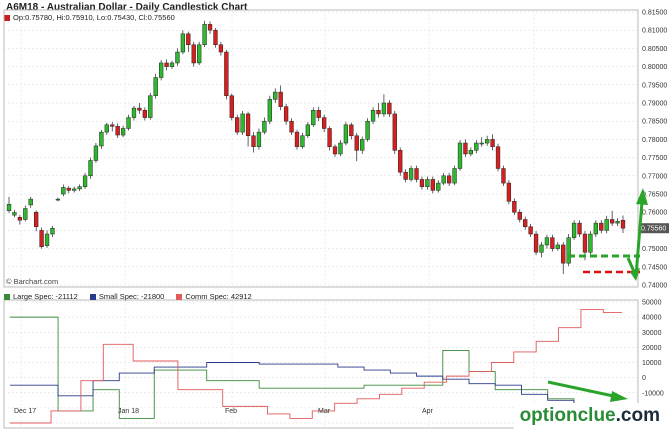 The image size is (670, 431). I want to click on price-tick-label: 0.76500, so click(654, 195).